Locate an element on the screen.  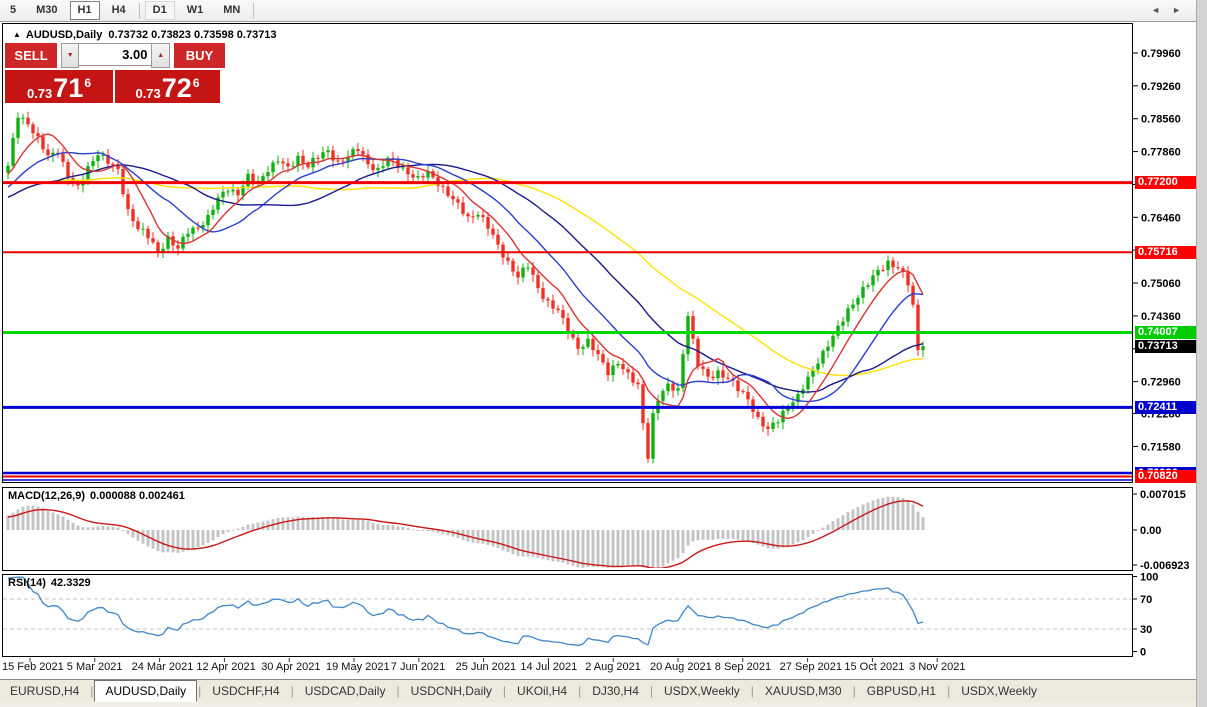
timeframe-toolbar: 5 M30 H1 H4 D1 W1 MN is located at coordinates (598, 11).